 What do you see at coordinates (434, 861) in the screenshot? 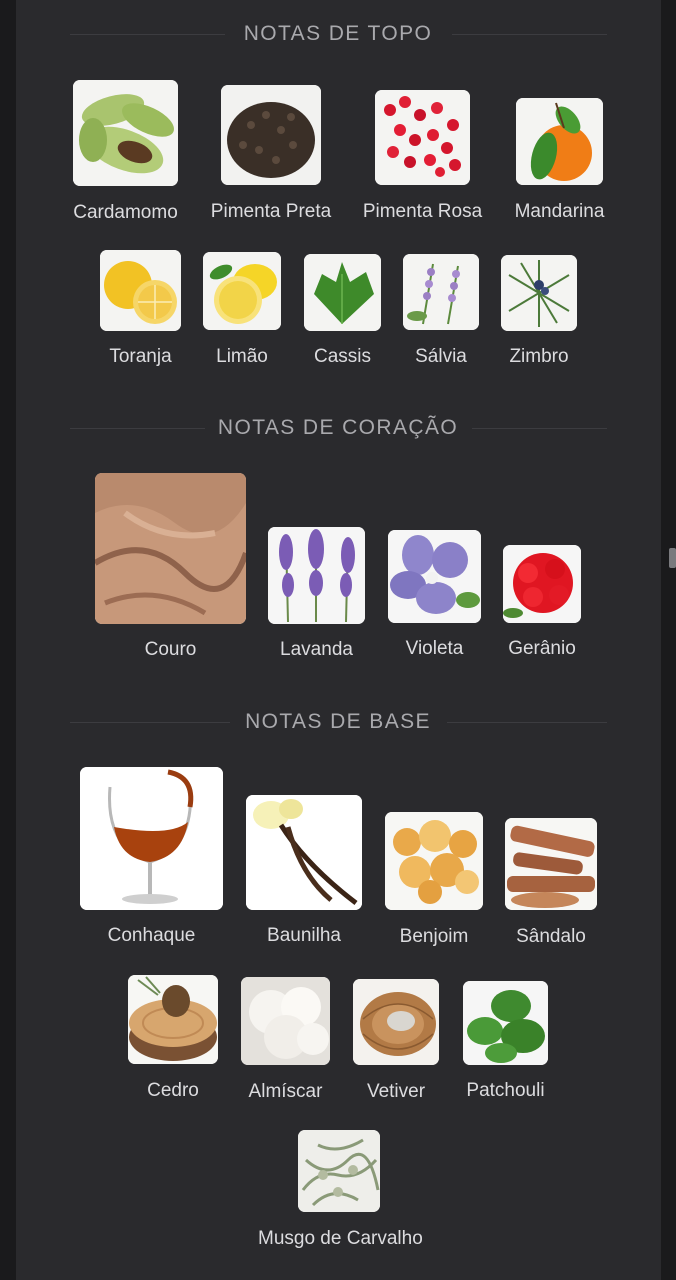
I see `benzoin-icon` at bounding box center [434, 861].